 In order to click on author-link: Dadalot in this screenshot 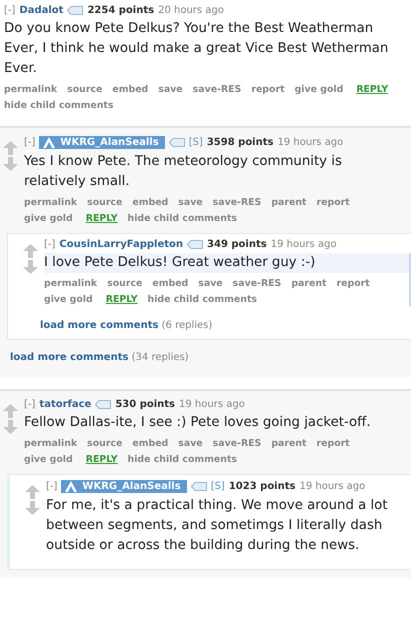, I will do `click(41, 10)`.